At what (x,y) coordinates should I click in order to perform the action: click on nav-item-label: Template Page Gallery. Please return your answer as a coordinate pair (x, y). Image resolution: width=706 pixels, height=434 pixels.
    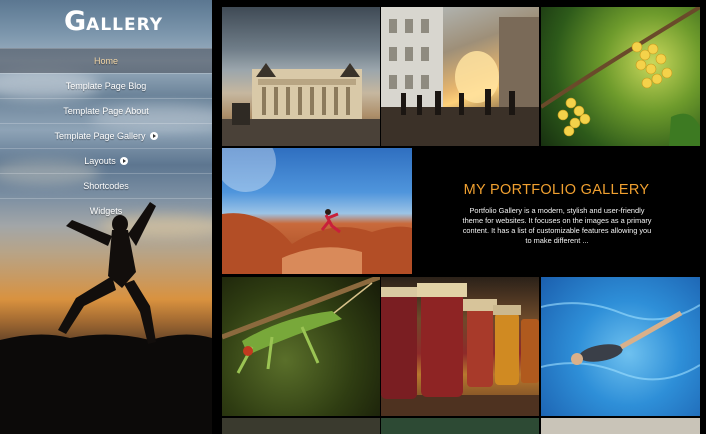
    Looking at the image, I should click on (100, 136).